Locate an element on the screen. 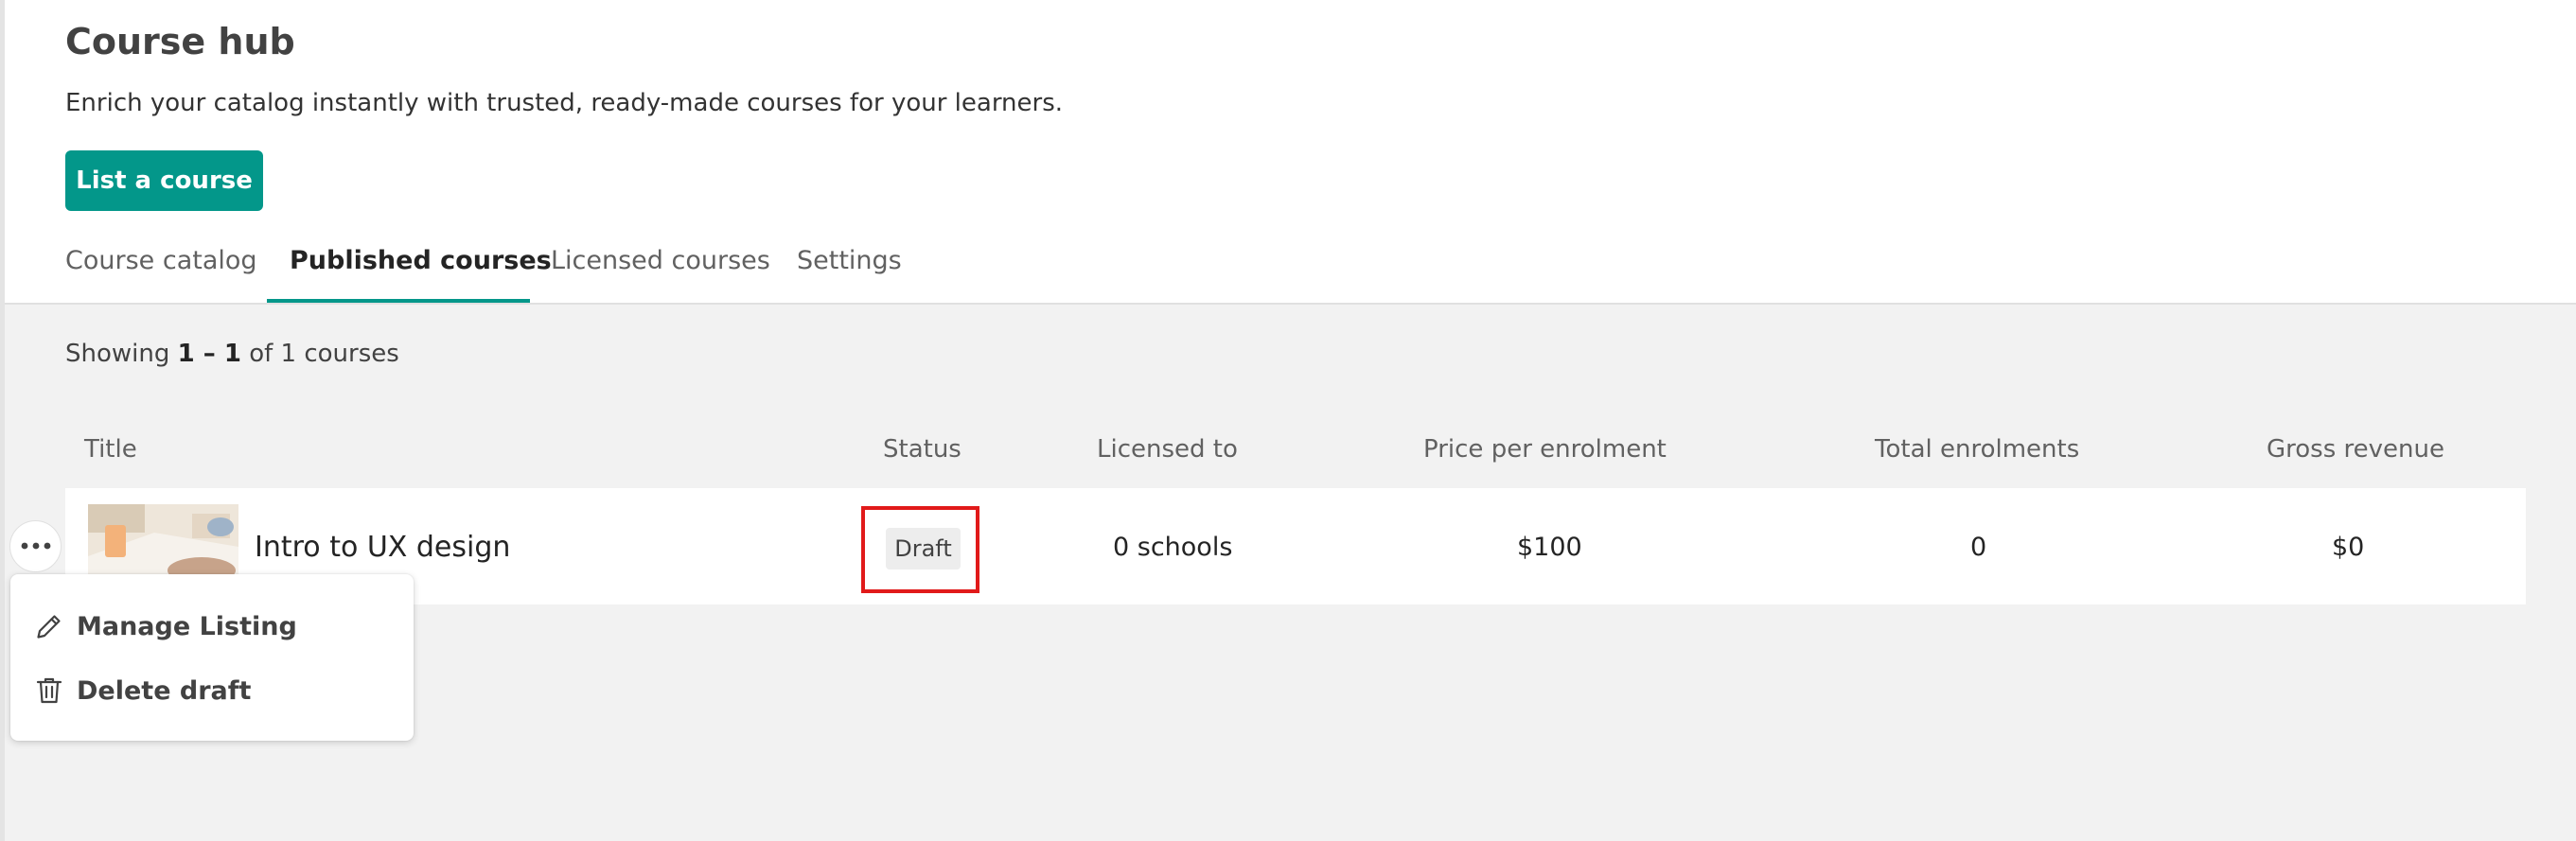 The height and width of the screenshot is (841, 2576). column-header-title: Title is located at coordinates (110, 449).